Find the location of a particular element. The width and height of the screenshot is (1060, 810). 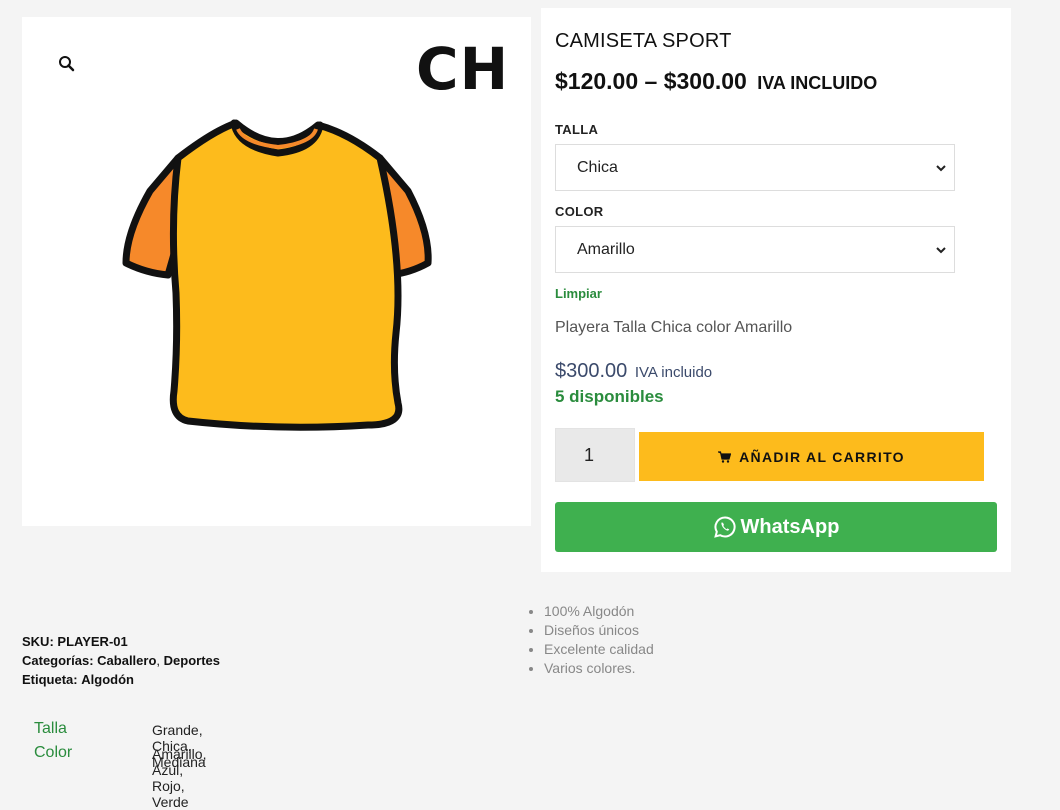

variation-price-value: $300.00 is located at coordinates (591, 371).